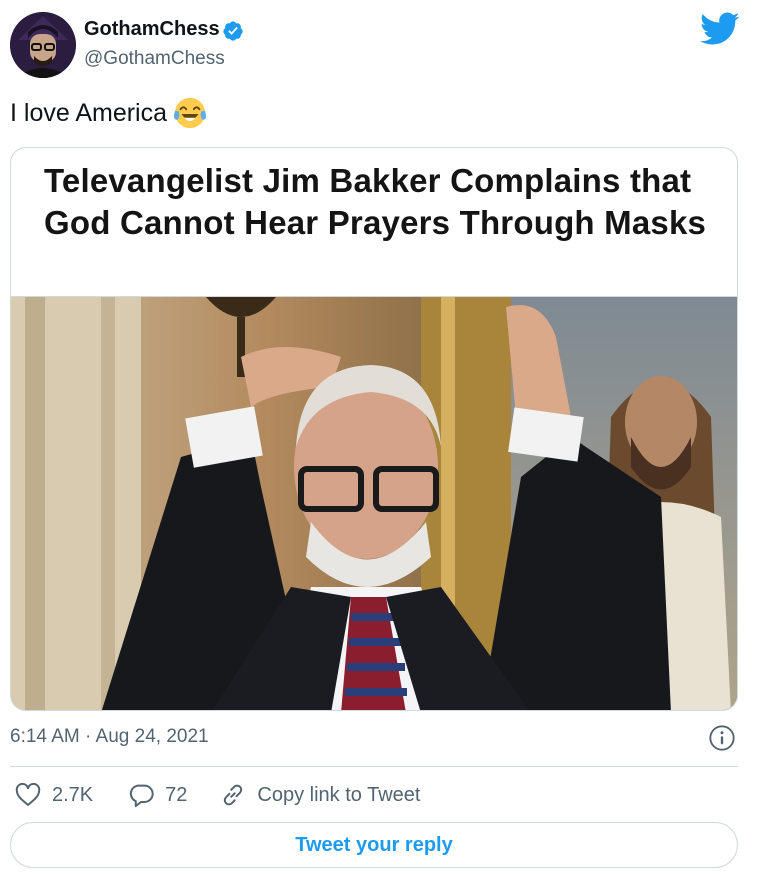 This screenshot has width=760, height=874. Describe the element at coordinates (109, 737) in the screenshot. I see `timestamp: 6:14 AM · Aug 24, 2021` at that location.